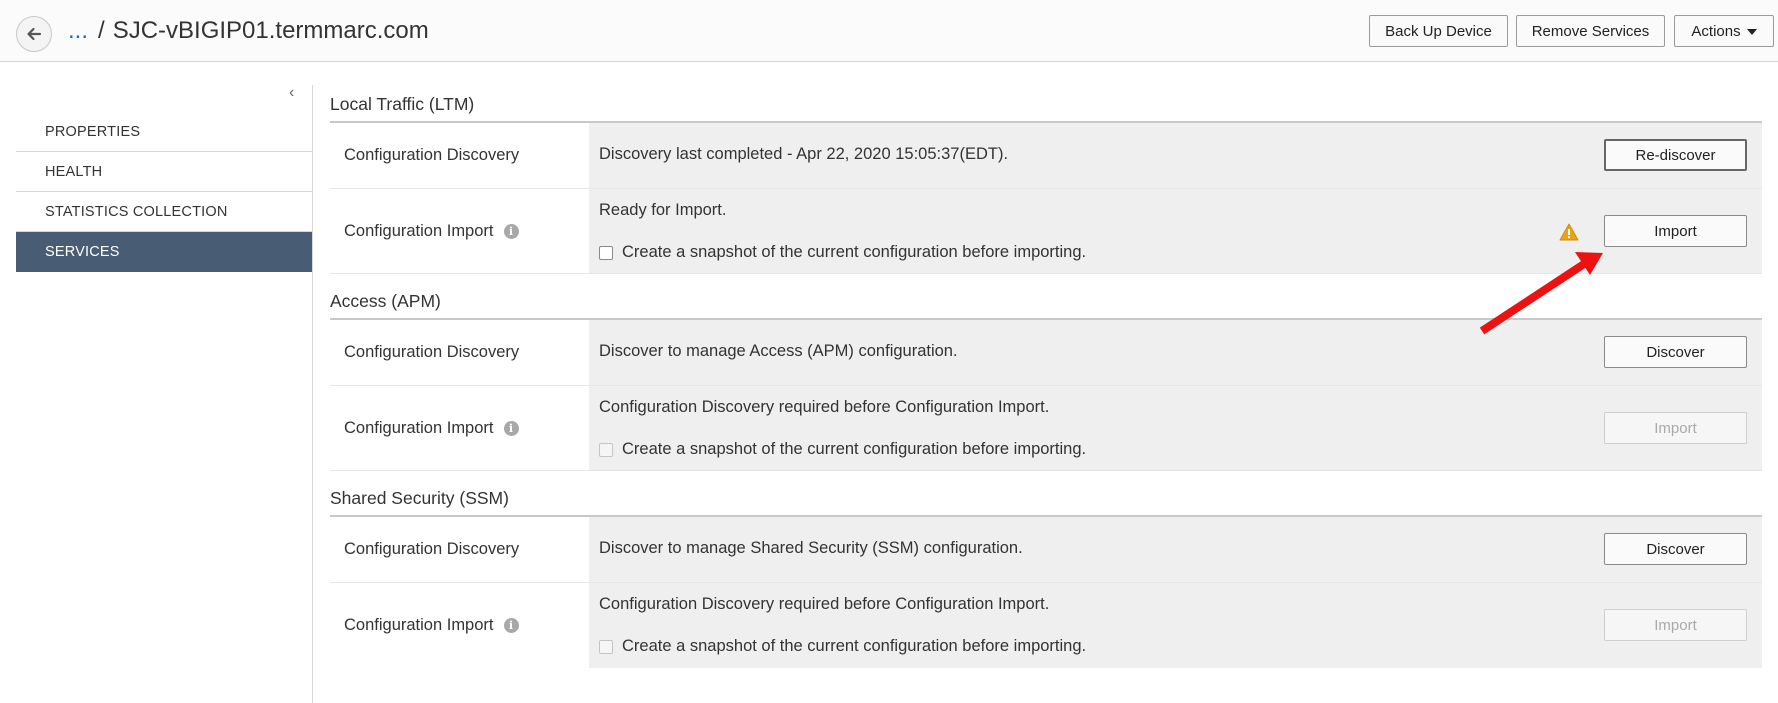  What do you see at coordinates (1046, 301) in the screenshot?
I see `section-title-apm: Access (APM)` at bounding box center [1046, 301].